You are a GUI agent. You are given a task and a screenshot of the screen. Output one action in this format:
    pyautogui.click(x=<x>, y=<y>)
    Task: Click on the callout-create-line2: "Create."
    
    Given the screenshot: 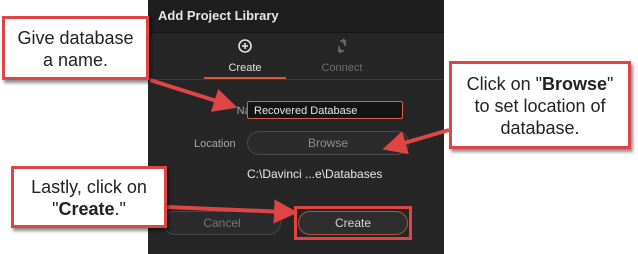 What is the action you would take?
    pyautogui.click(x=89, y=209)
    